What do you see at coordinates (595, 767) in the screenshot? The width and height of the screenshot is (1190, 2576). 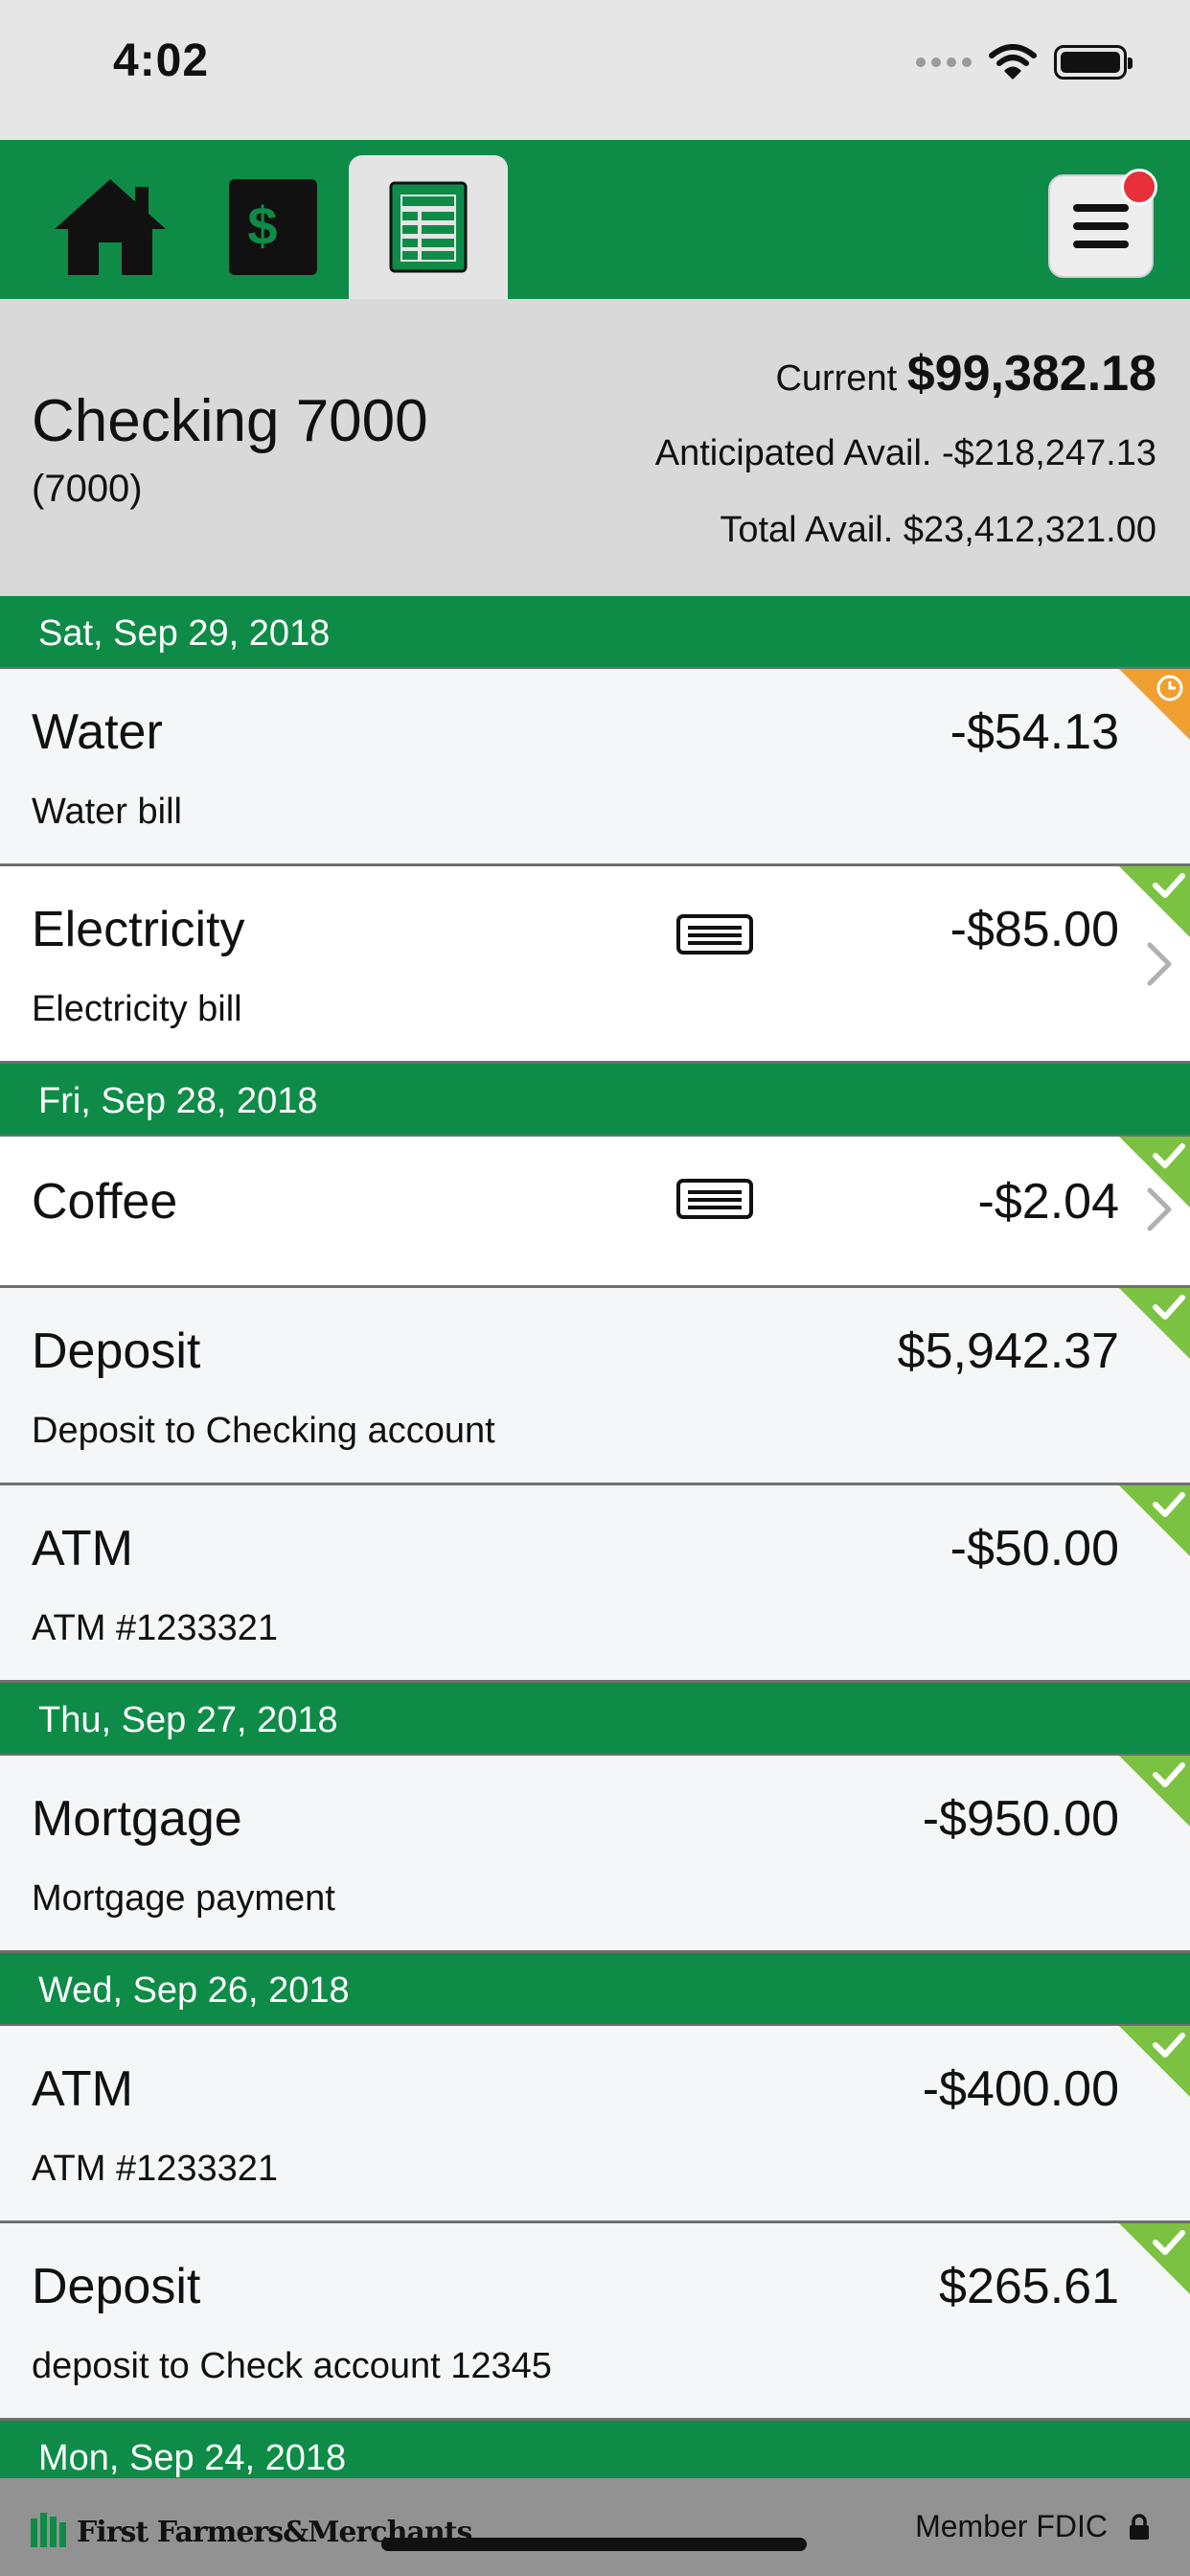 I see `transaction-row: Water Water bill -$54.13` at bounding box center [595, 767].